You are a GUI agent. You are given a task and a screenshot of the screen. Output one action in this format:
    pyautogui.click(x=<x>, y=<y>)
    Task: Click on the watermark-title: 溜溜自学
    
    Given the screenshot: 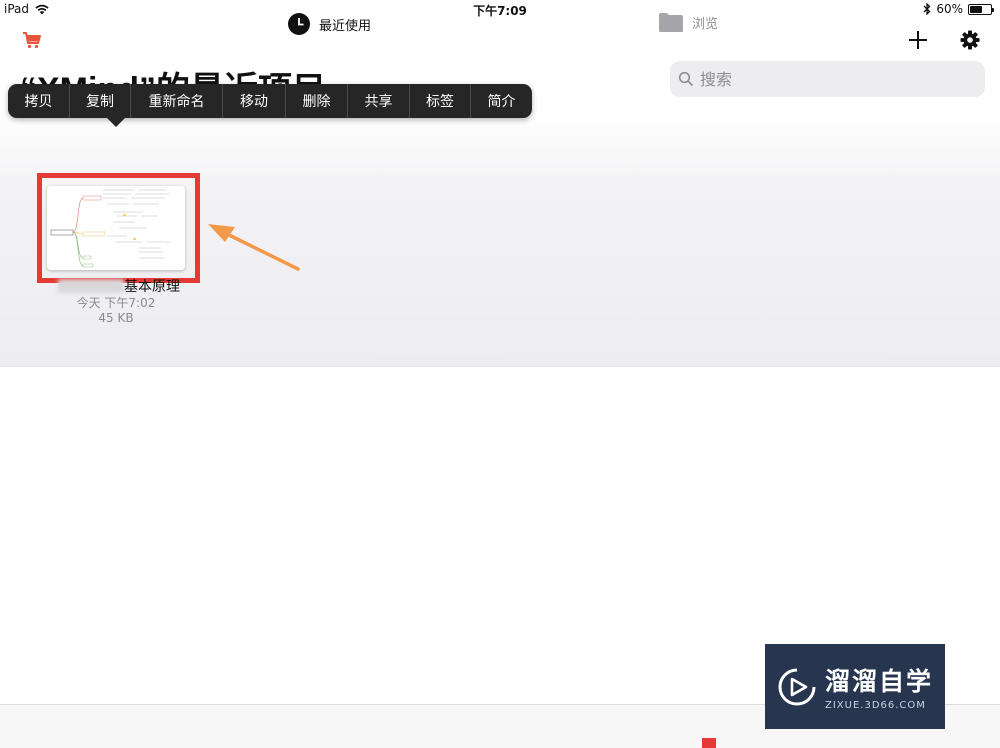 What is the action you would take?
    pyautogui.click(x=879, y=681)
    